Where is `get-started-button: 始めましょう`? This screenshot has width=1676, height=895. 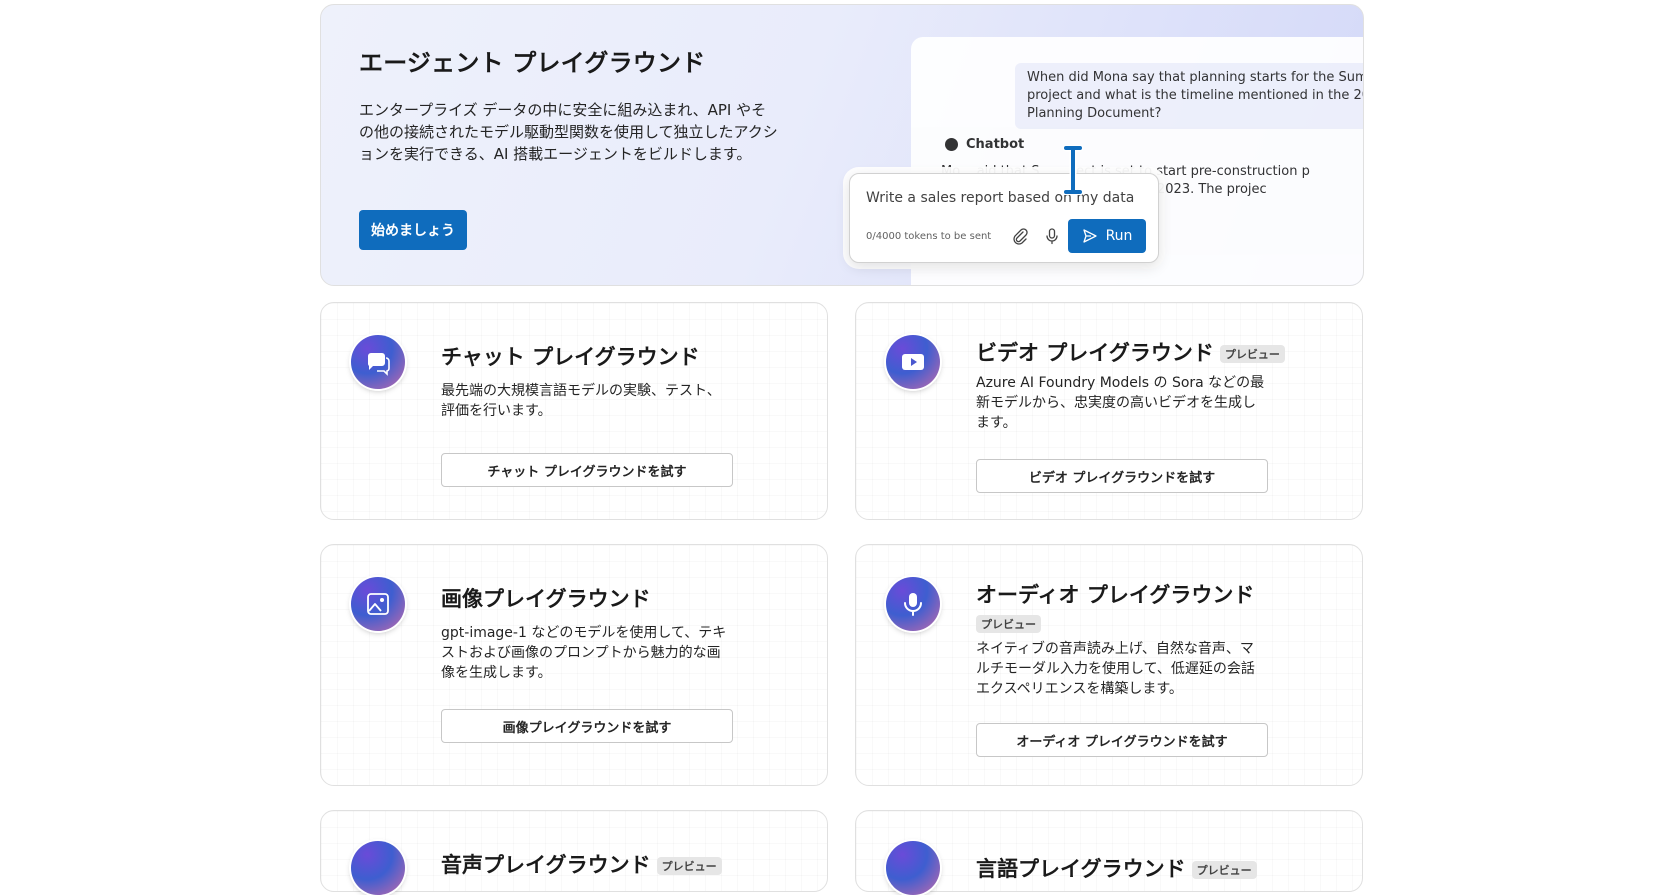 get-started-button: 始めましょう is located at coordinates (413, 230).